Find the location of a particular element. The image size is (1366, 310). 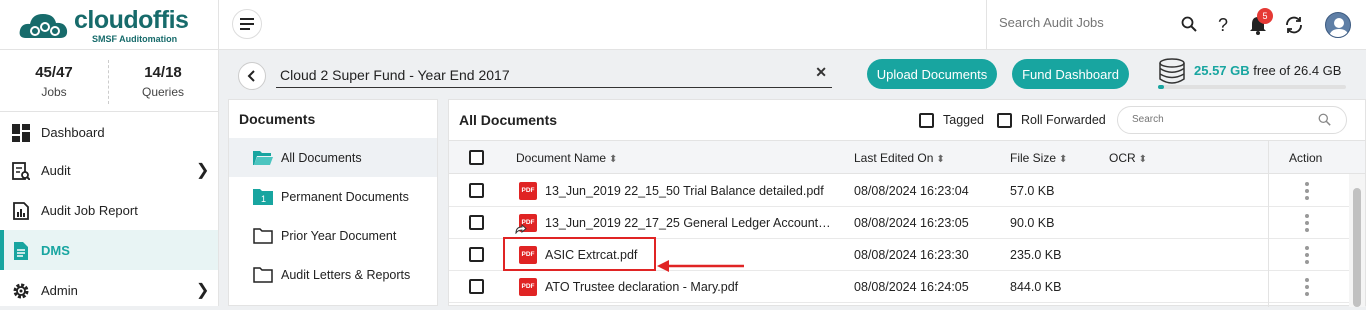

document-name: ATO Trustee declaration - Mary.pdf is located at coordinates (641, 287).